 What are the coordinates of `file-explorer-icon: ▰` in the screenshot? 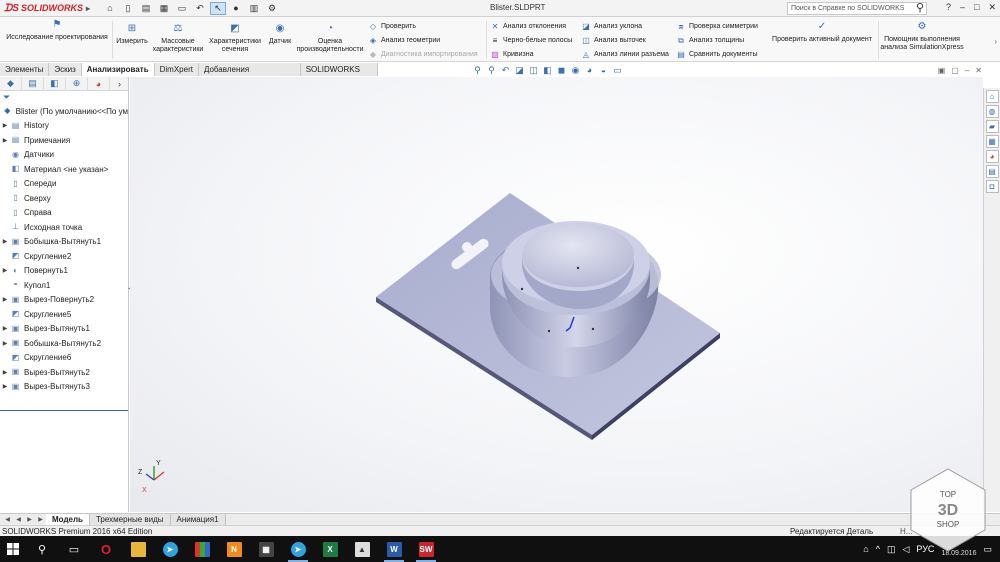 It's located at (992, 126).